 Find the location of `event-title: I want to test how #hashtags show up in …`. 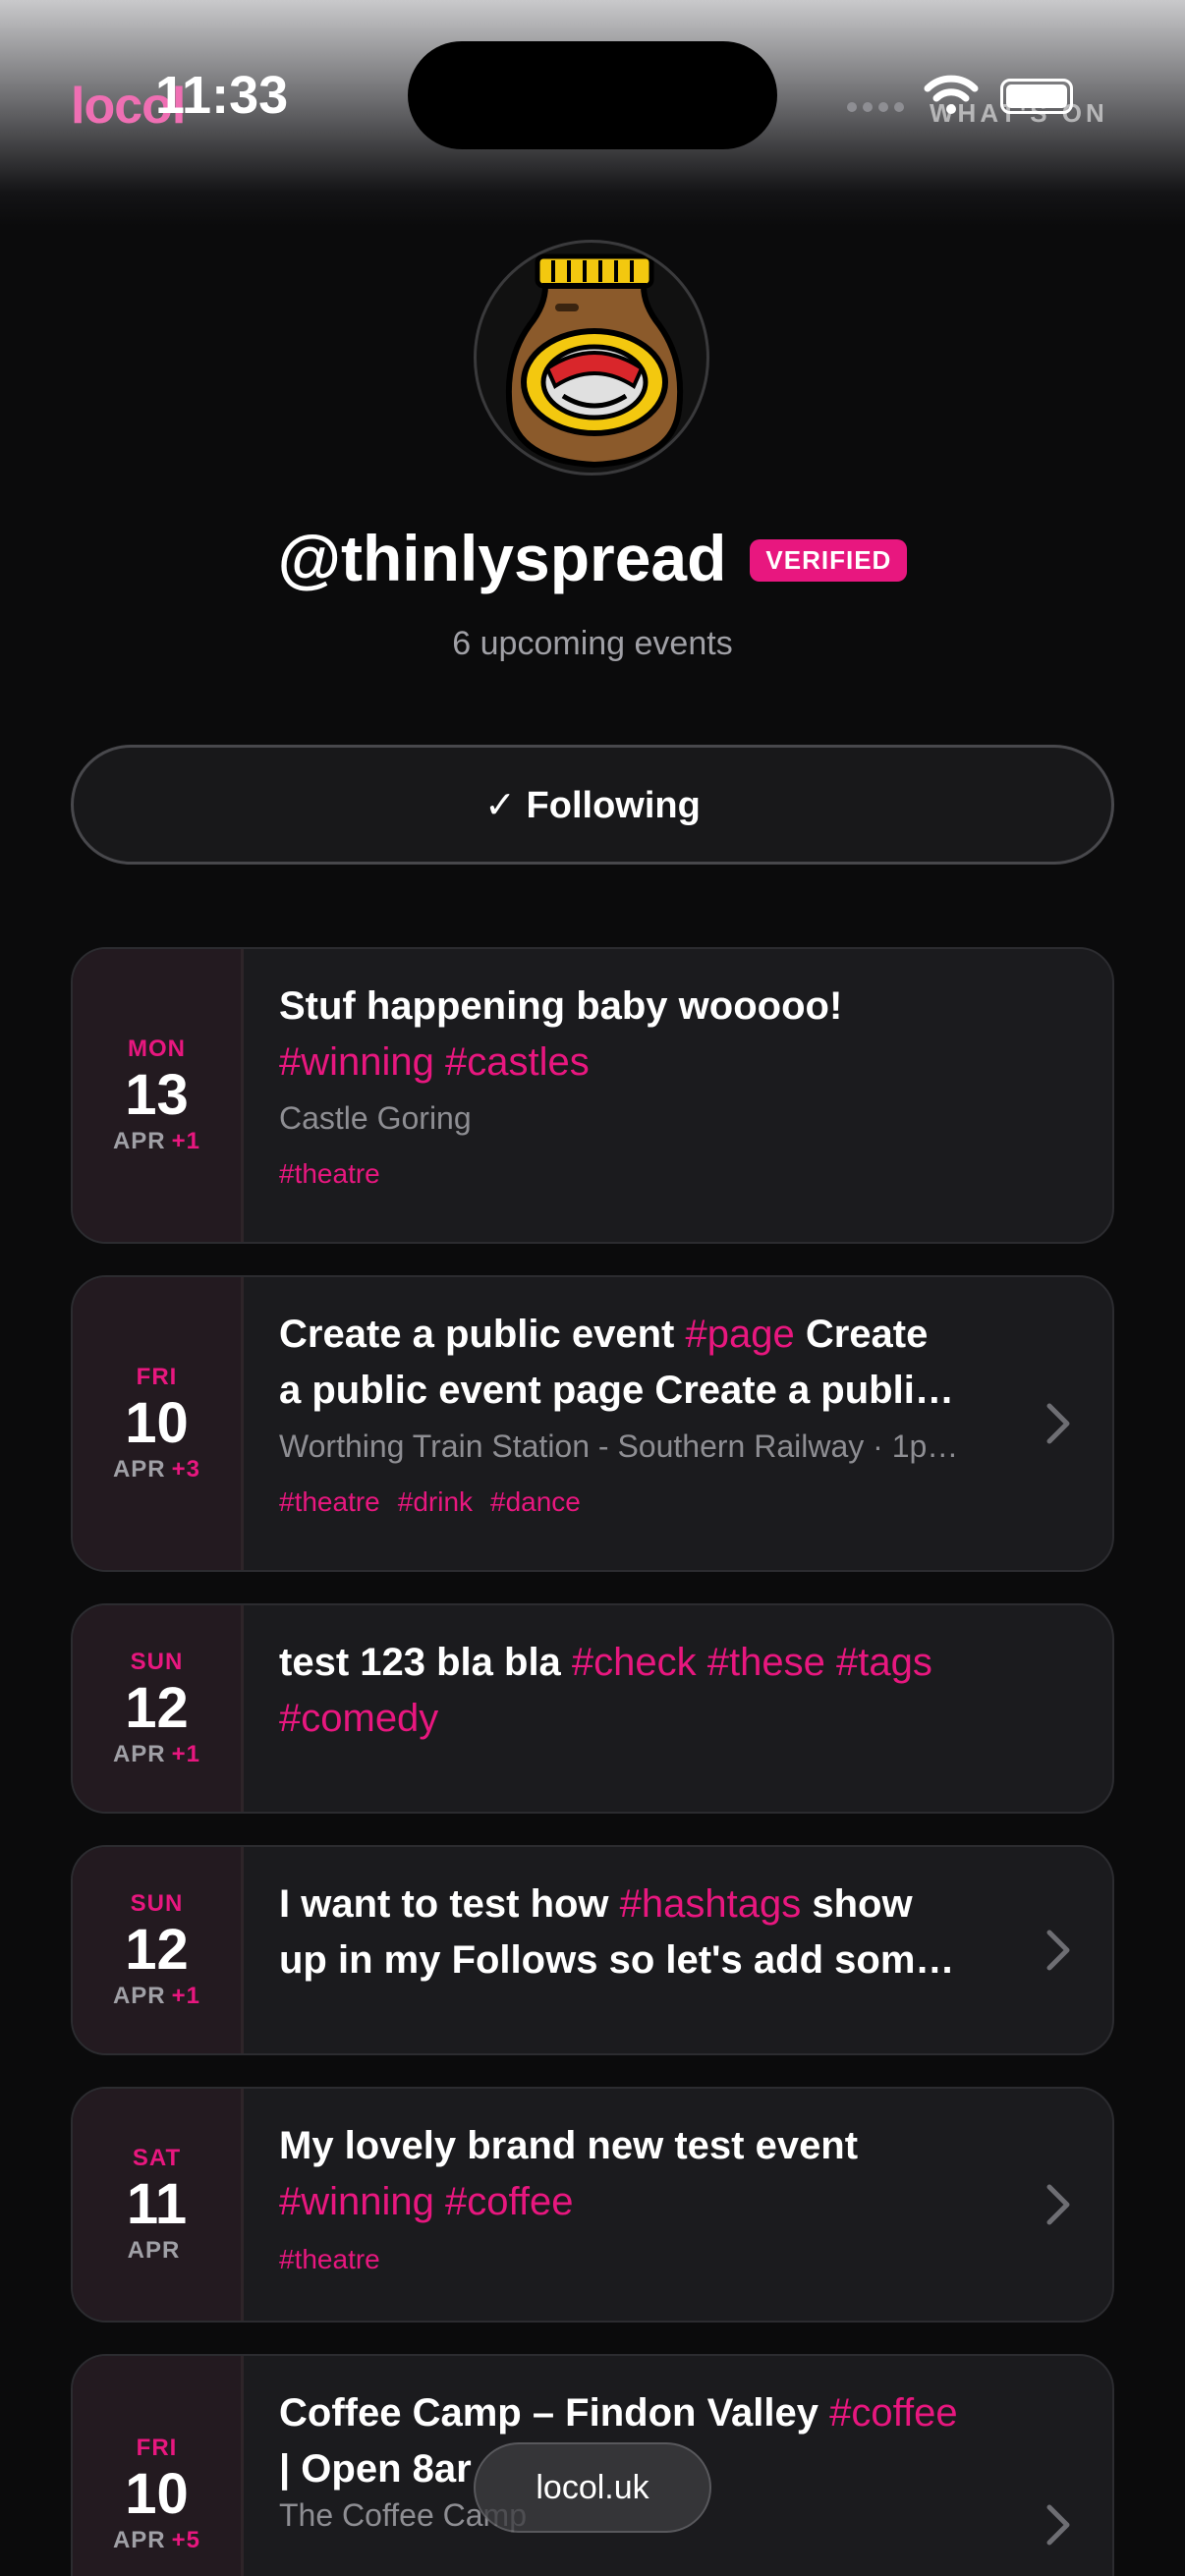

event-title: I want to test how #hashtags show up in … is located at coordinates (617, 1932).